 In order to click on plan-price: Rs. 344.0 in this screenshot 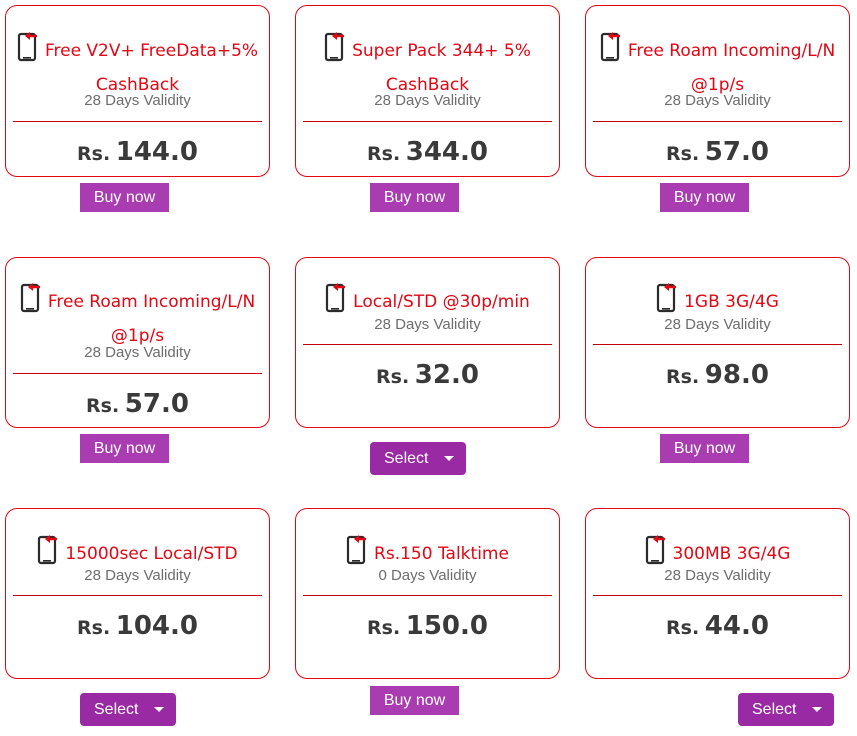, I will do `click(427, 152)`.